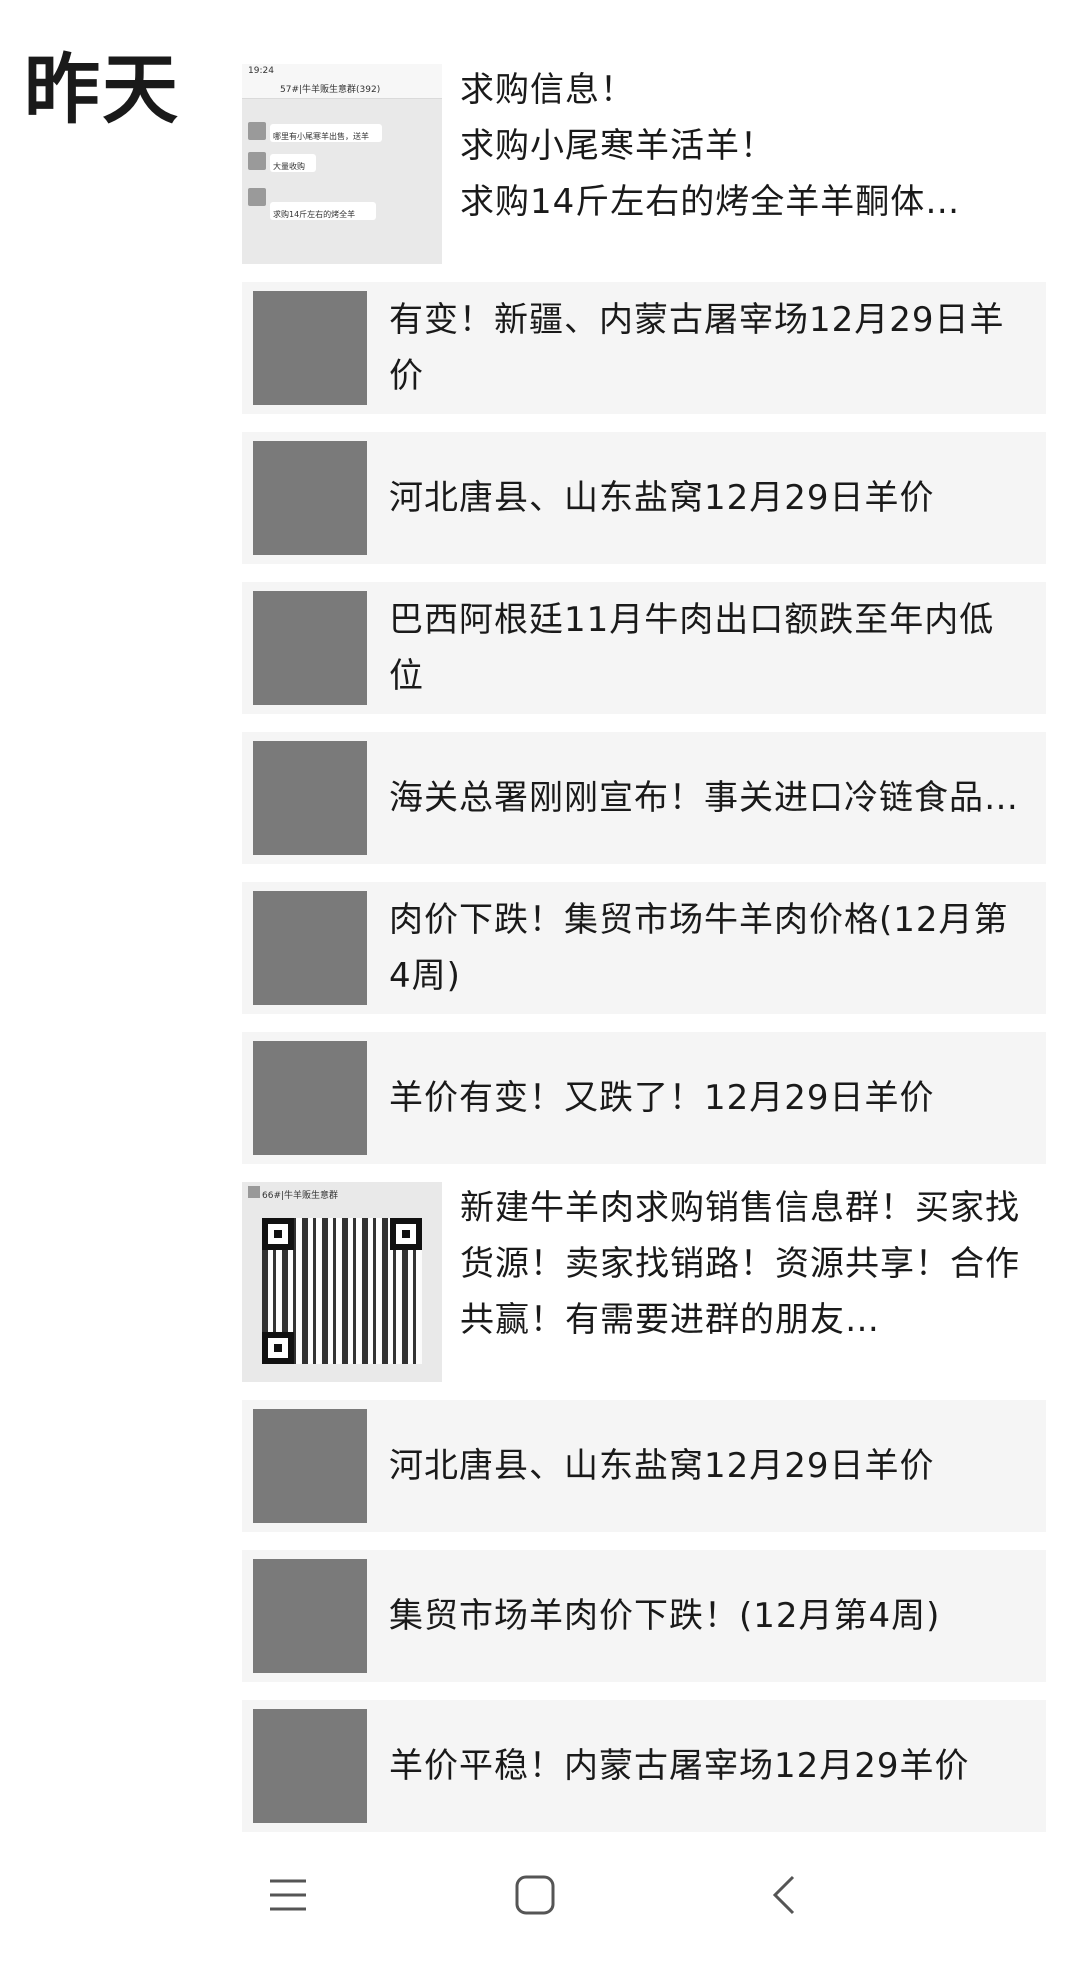 This screenshot has height=1966, width=1080. I want to click on meat-market-image, so click(310, 1616).